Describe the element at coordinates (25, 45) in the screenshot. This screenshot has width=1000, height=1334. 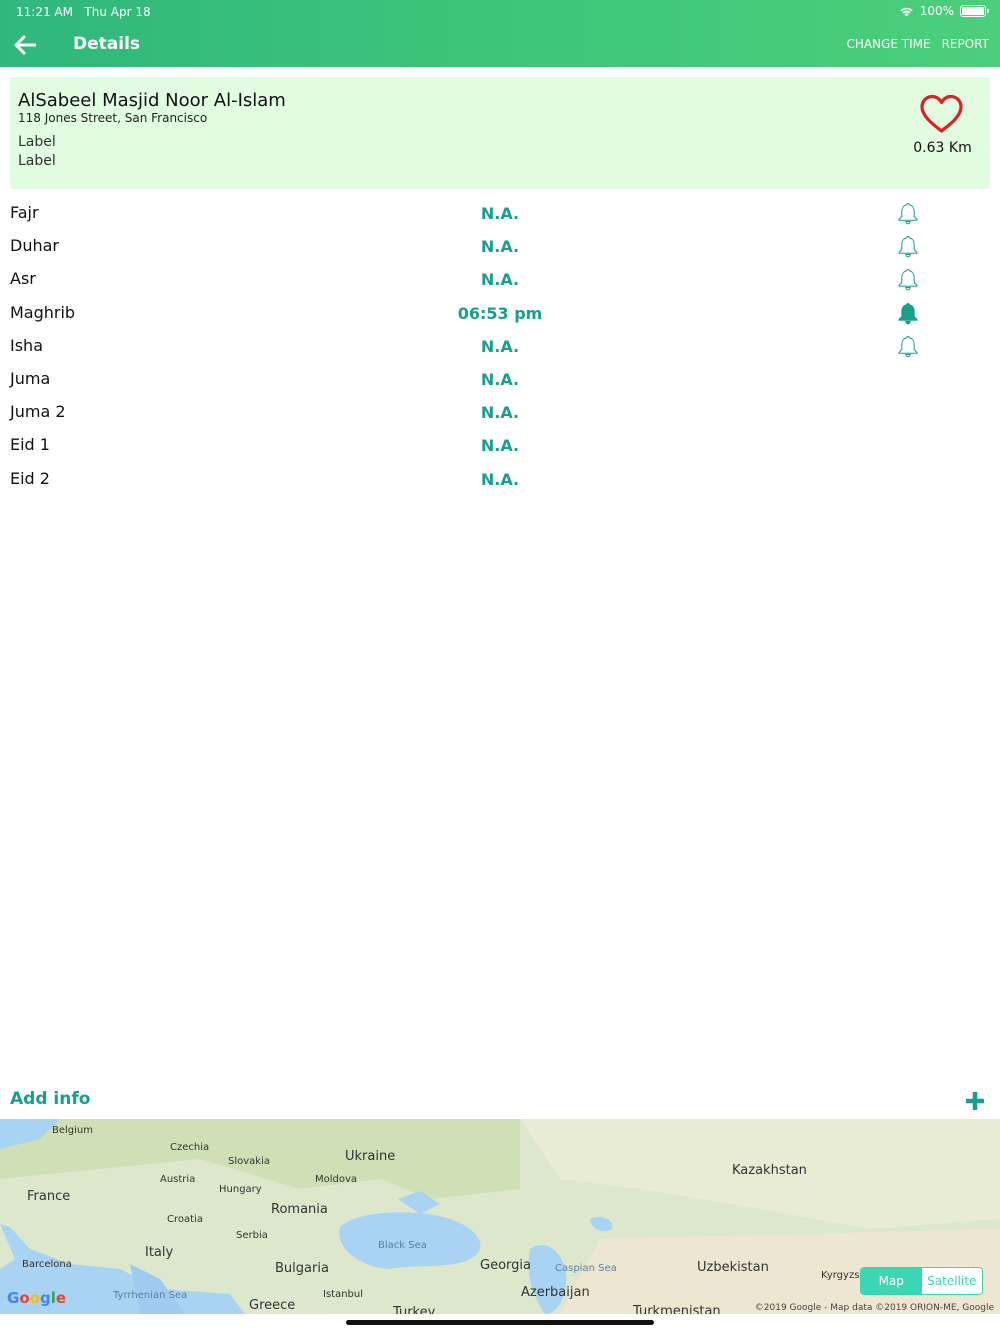
I see `back-arrow-icon` at that location.